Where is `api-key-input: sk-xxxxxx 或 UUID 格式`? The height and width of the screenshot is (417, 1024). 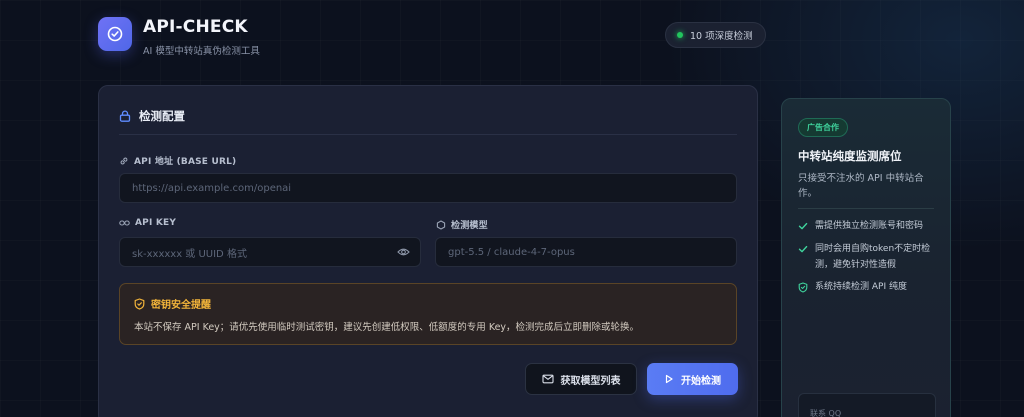 api-key-input: sk-xxxxxx 或 UUID 格式 is located at coordinates (270, 252).